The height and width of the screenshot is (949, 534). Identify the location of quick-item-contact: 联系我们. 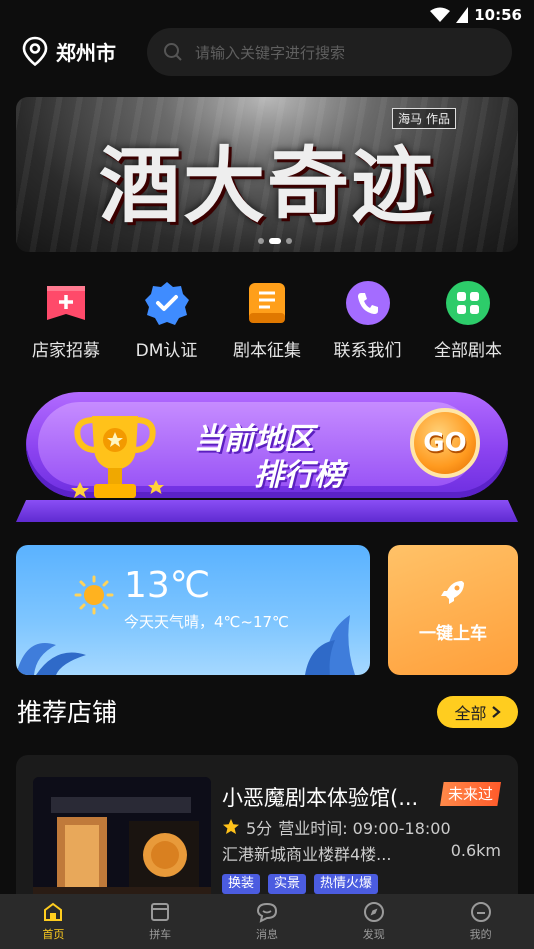
(368, 320).